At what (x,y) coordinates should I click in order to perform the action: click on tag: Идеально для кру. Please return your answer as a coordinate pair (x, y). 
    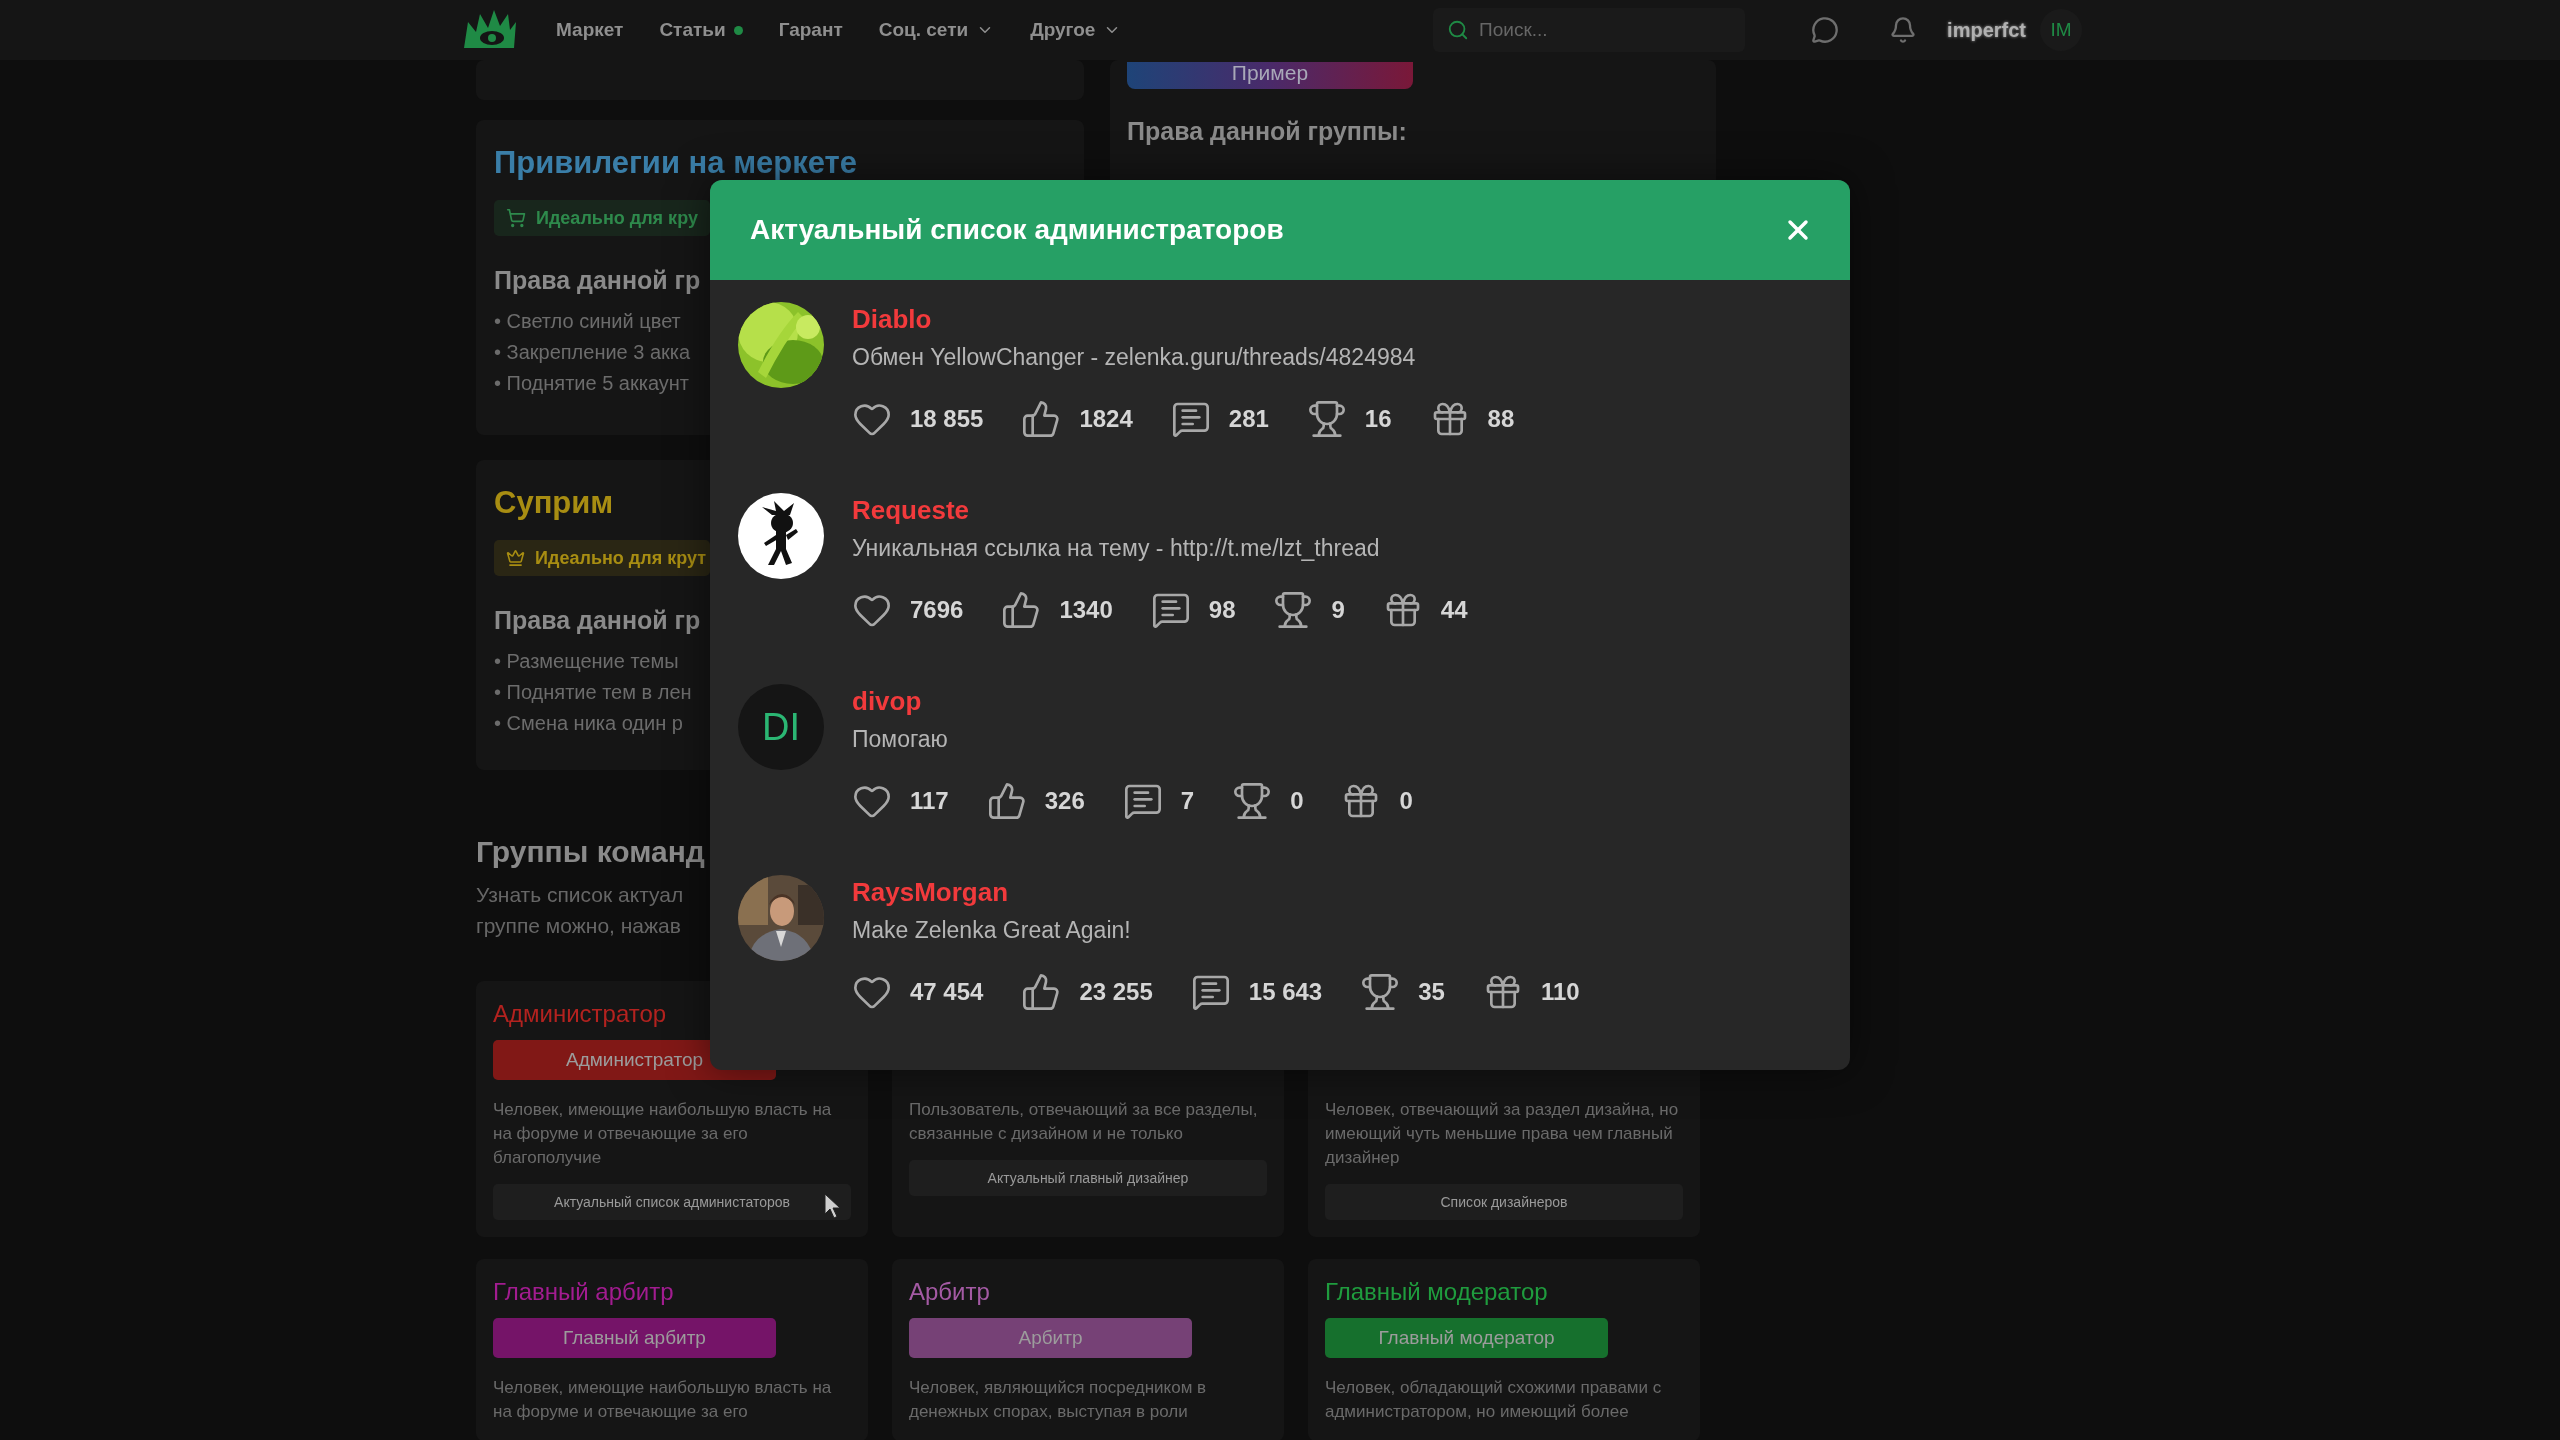
    Looking at the image, I should click on (602, 218).